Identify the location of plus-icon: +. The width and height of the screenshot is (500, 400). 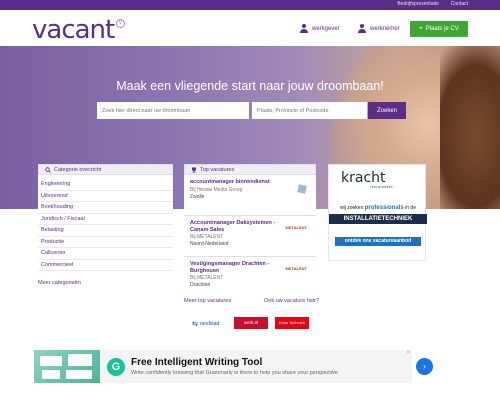
(421, 29).